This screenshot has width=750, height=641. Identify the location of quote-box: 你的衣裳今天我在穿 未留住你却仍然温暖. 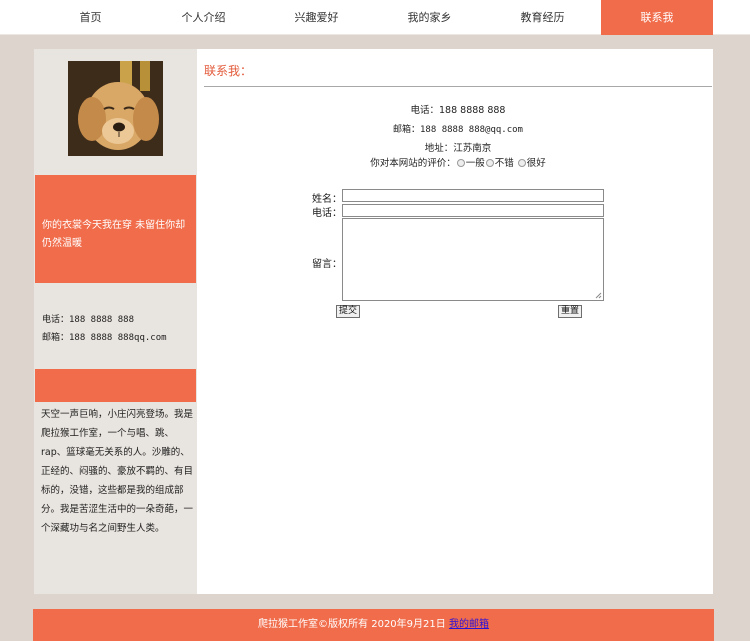
(115, 229).